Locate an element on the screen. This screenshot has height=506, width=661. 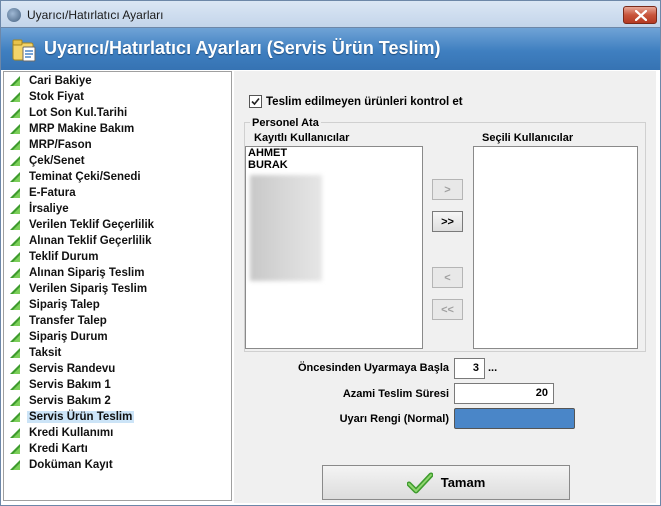
sidebar-item: Çek/Senet is located at coordinates (117, 161).